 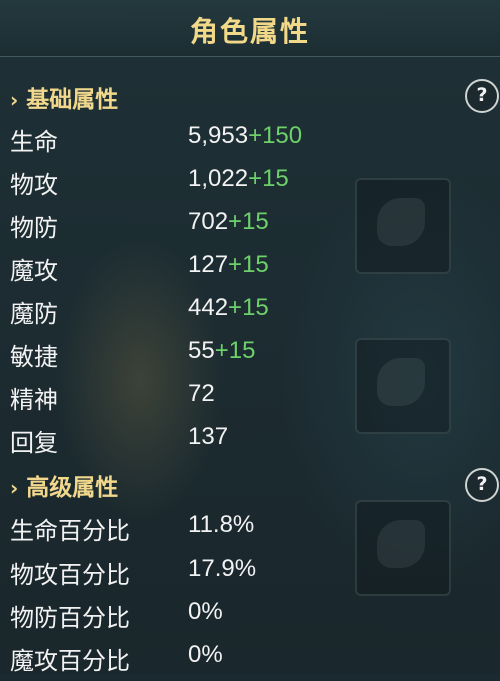 I want to click on stat-value: 72, so click(x=201, y=393).